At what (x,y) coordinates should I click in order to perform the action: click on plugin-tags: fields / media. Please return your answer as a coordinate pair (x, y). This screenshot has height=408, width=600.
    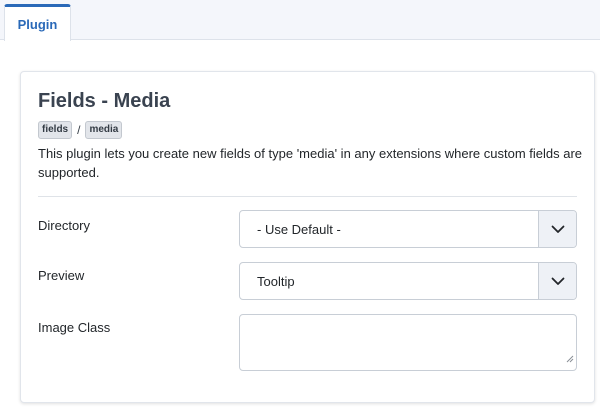
    Looking at the image, I should click on (80, 130).